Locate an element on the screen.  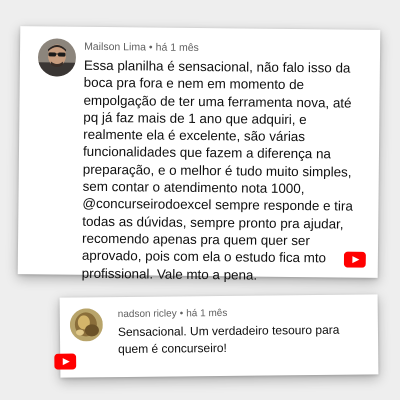
comment-meta: nadson ricley • há 1 mês is located at coordinates (173, 314).